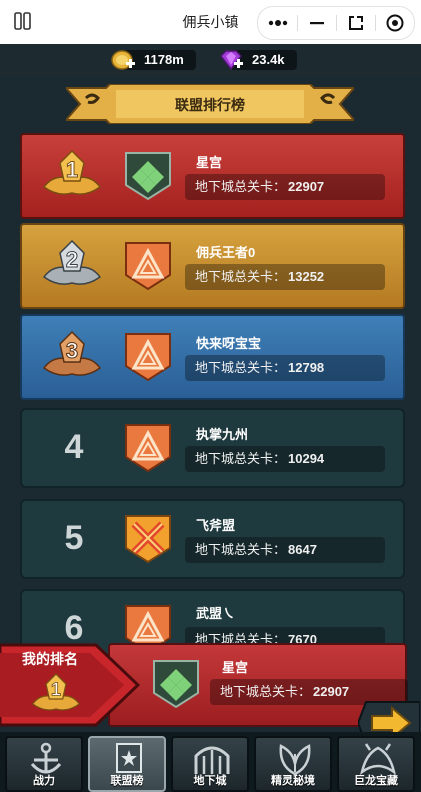  What do you see at coordinates (376, 781) in the screenshot?
I see `tab-label: 巨龙宝藏` at bounding box center [376, 781].